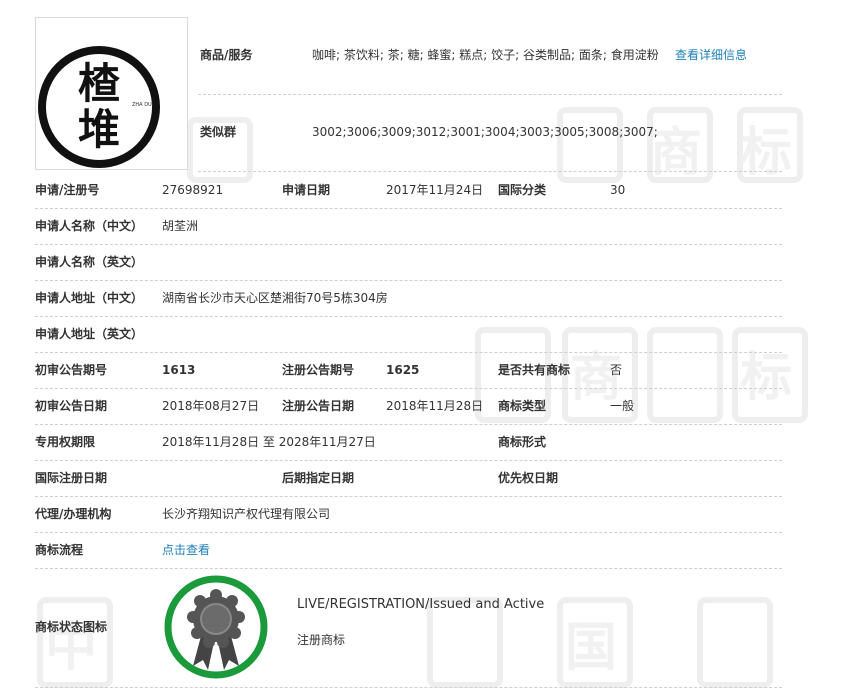  Describe the element at coordinates (528, 478) in the screenshot. I see `priority-date-label: 优先权日期` at that location.